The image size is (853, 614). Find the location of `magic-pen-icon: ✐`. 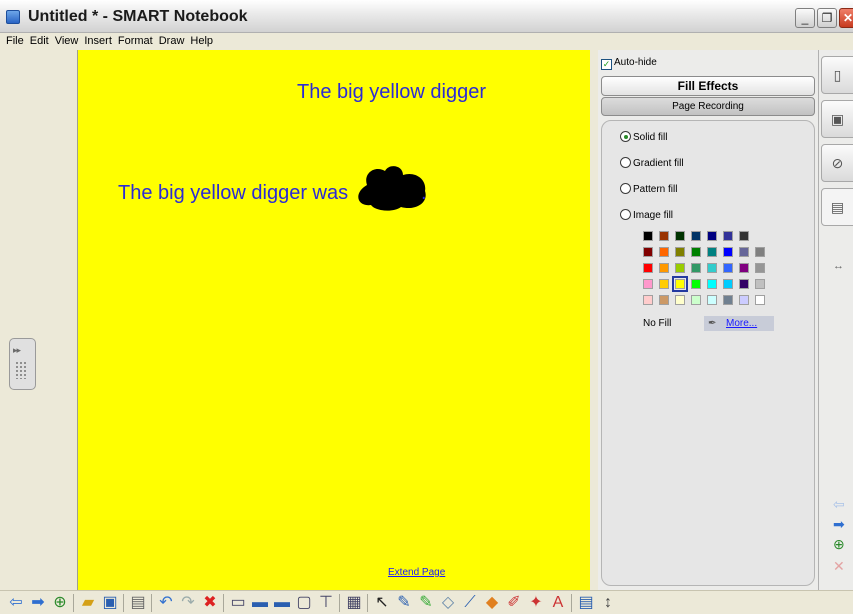

magic-pen-icon: ✐ is located at coordinates (514, 603).